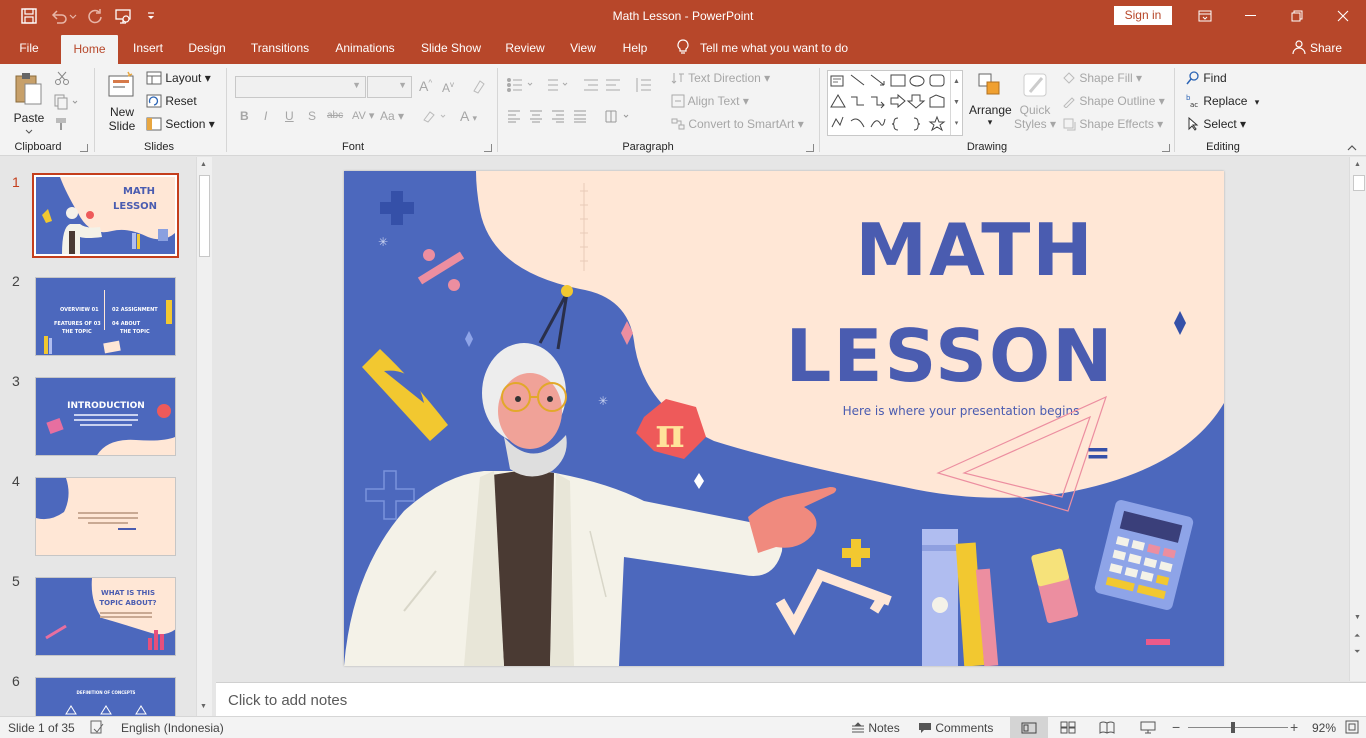  I want to click on spell-check-icon, so click(97, 727).